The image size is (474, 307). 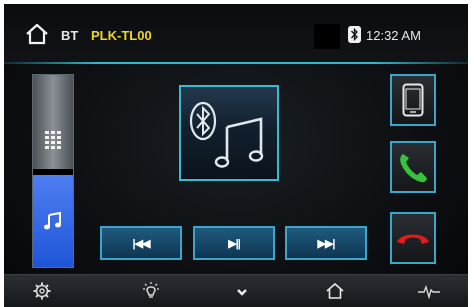 I want to click on keypad-button, so click(x=53, y=140).